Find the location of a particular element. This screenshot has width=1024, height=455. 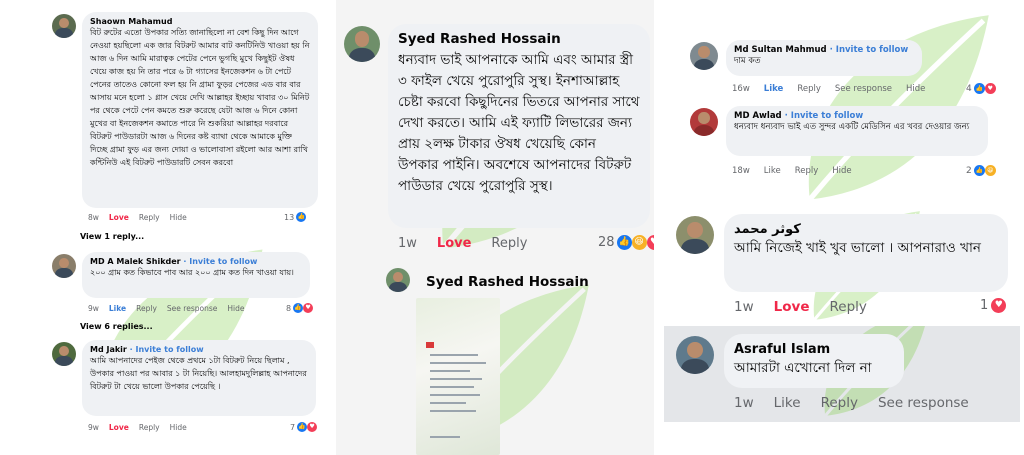

author-name: MD Awlad is located at coordinates (758, 116).